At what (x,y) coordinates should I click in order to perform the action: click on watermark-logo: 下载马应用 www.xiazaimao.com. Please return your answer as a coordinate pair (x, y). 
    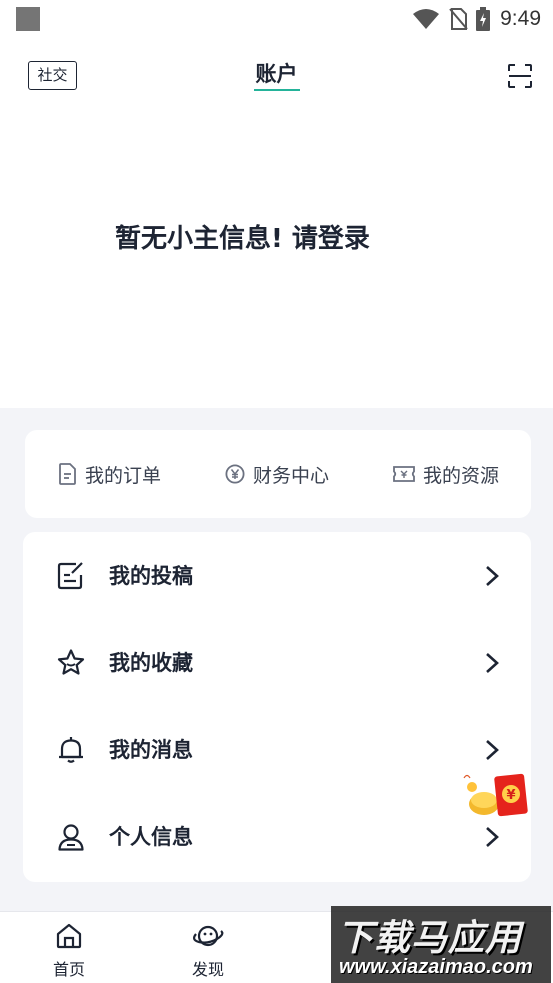
    Looking at the image, I should click on (441, 944).